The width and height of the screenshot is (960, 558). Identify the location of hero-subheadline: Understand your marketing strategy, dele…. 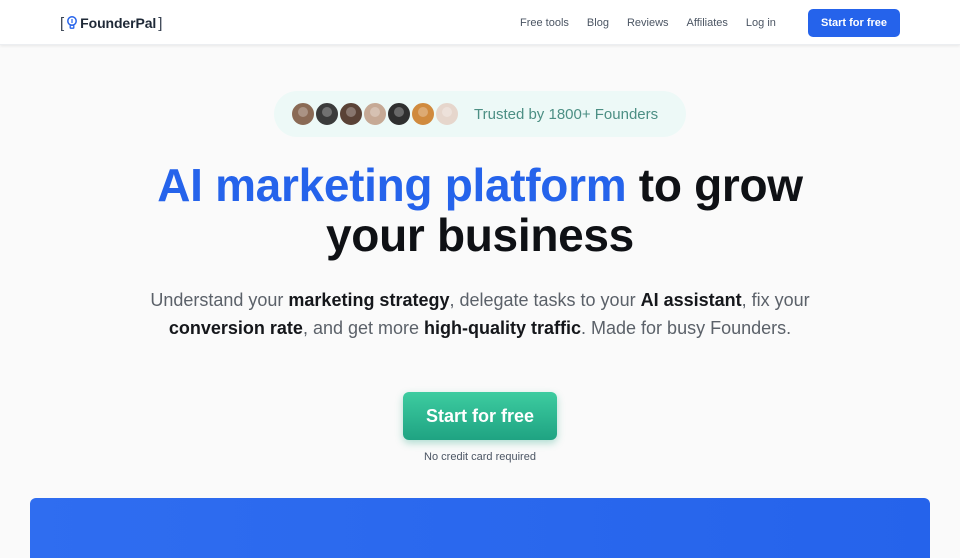
(480, 314).